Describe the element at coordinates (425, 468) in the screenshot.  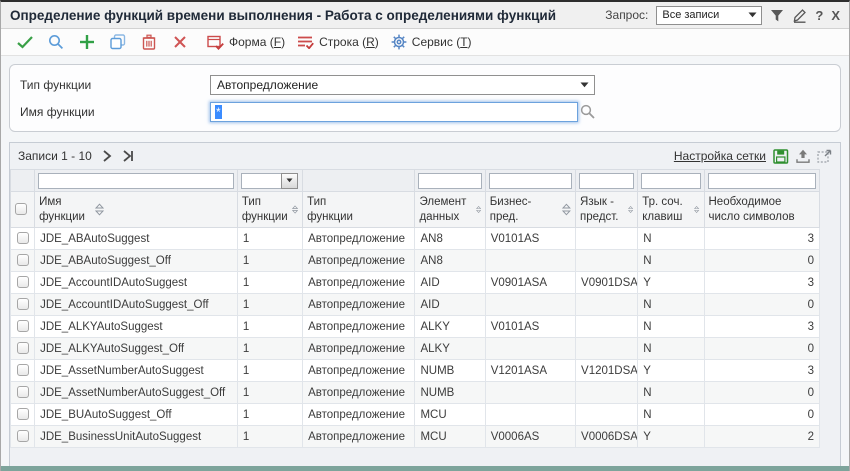
I see `footer-strip` at that location.